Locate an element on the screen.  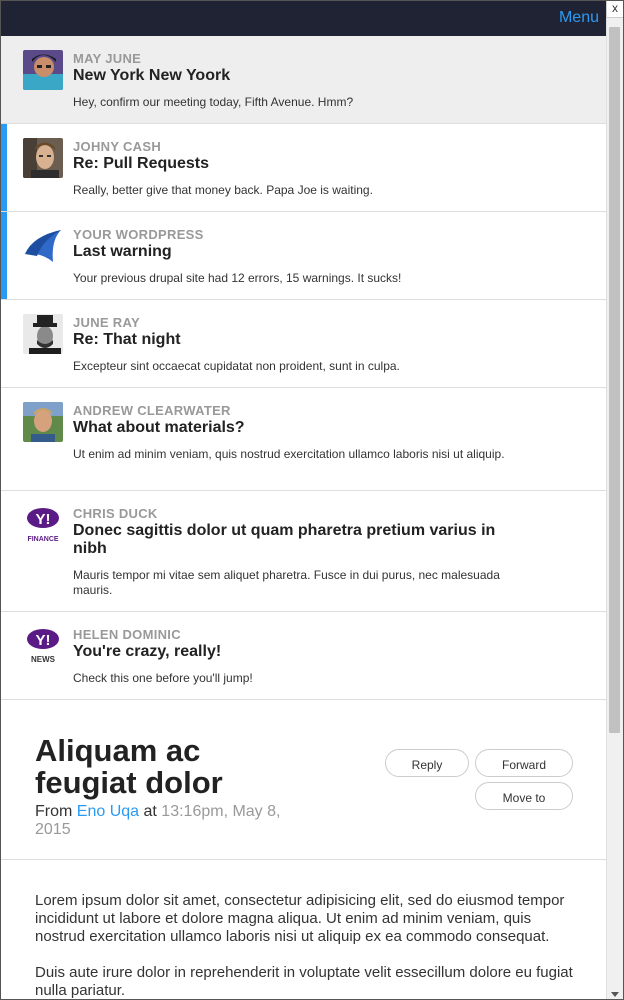
timestamp: 13:16pm, May 8, 2015 is located at coordinates (158, 820).